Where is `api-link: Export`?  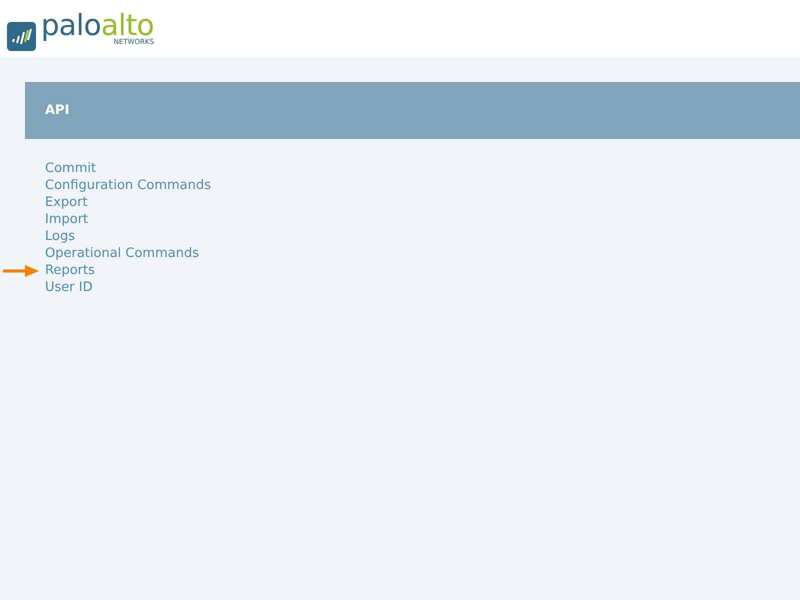 api-link: Export is located at coordinates (66, 202).